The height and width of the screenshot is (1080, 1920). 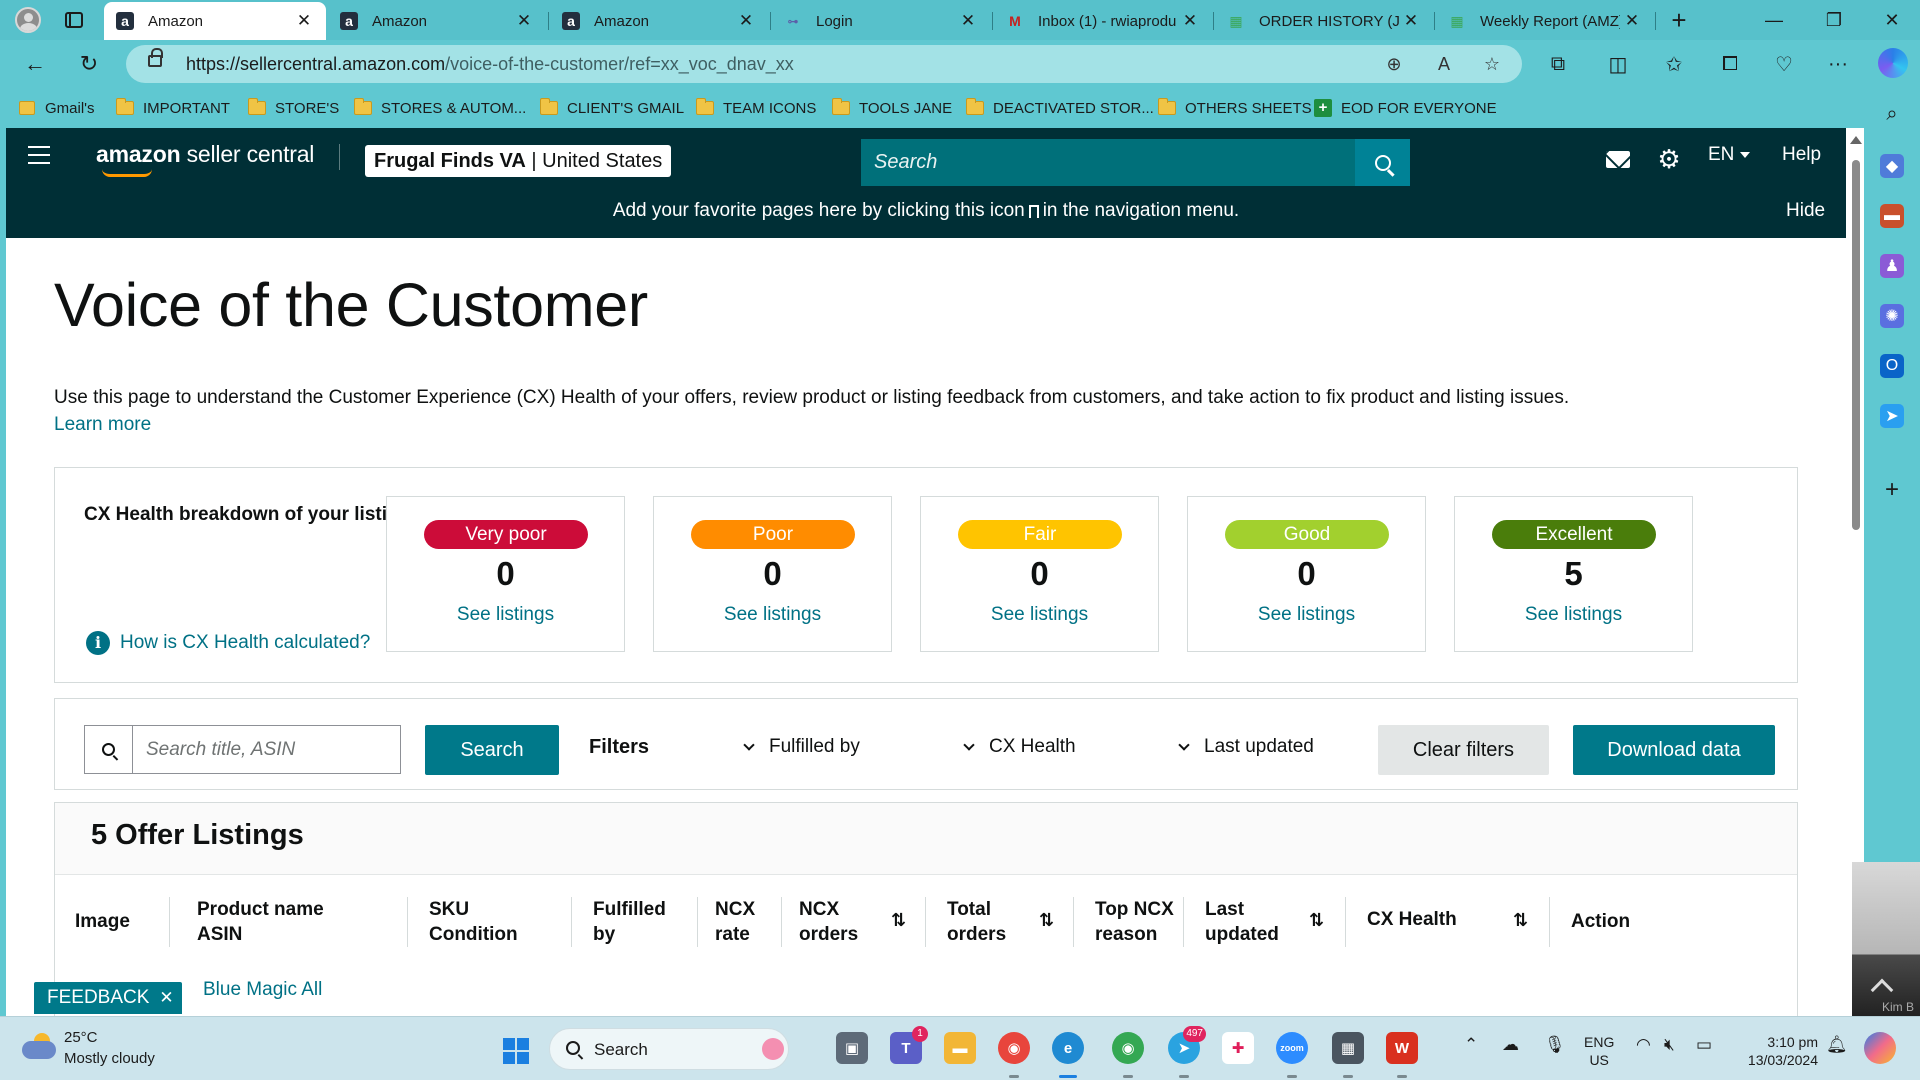 What do you see at coordinates (518, 161) in the screenshot?
I see `account-switcher: Frugal Finds VA | United States` at bounding box center [518, 161].